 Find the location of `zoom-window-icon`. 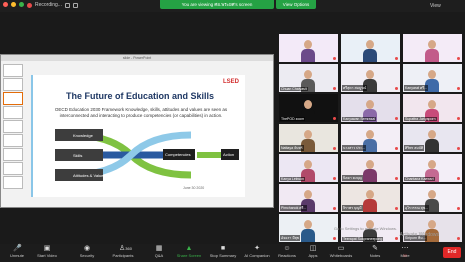

zoom-window-icon is located at coordinates (21, 4).